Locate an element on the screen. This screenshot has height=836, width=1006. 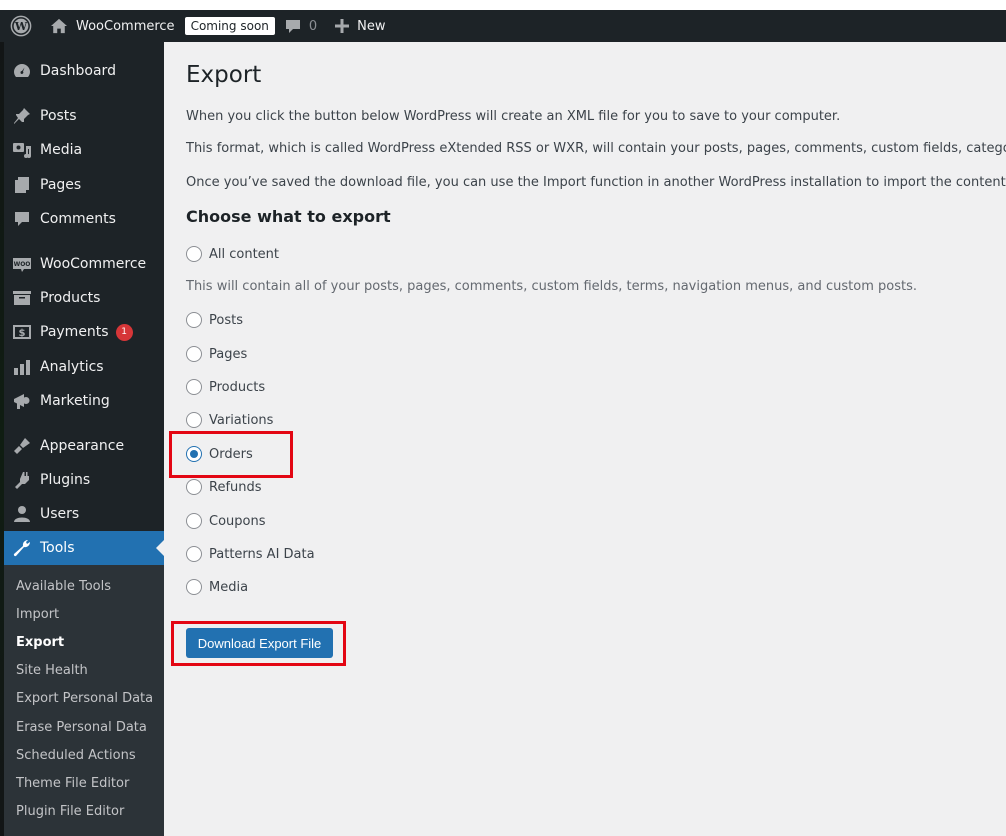
submenu-erase-personal-data: Erase Personal Data is located at coordinates (81, 728).